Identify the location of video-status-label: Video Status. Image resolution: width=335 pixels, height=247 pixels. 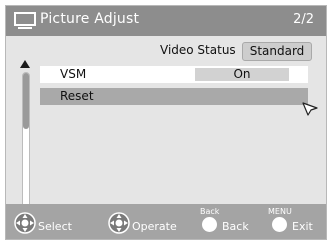
(198, 50).